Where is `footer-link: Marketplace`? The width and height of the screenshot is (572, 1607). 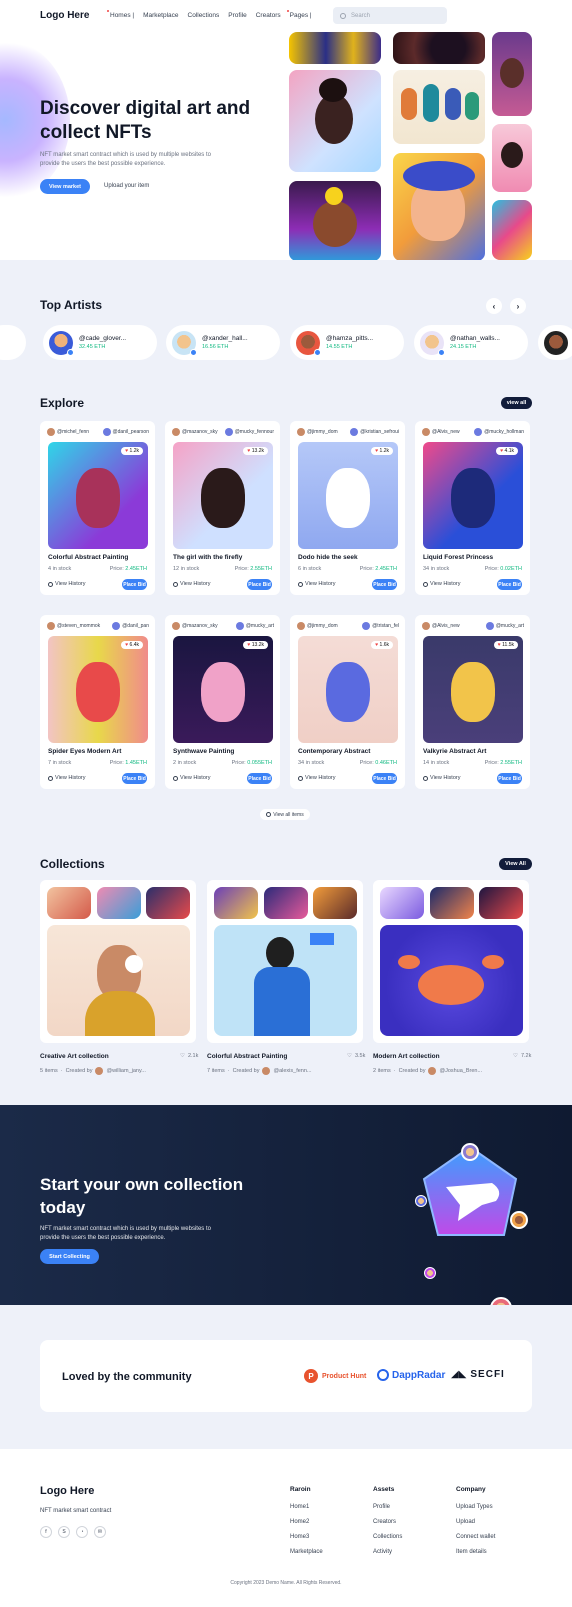 footer-link: Marketplace is located at coordinates (306, 1552).